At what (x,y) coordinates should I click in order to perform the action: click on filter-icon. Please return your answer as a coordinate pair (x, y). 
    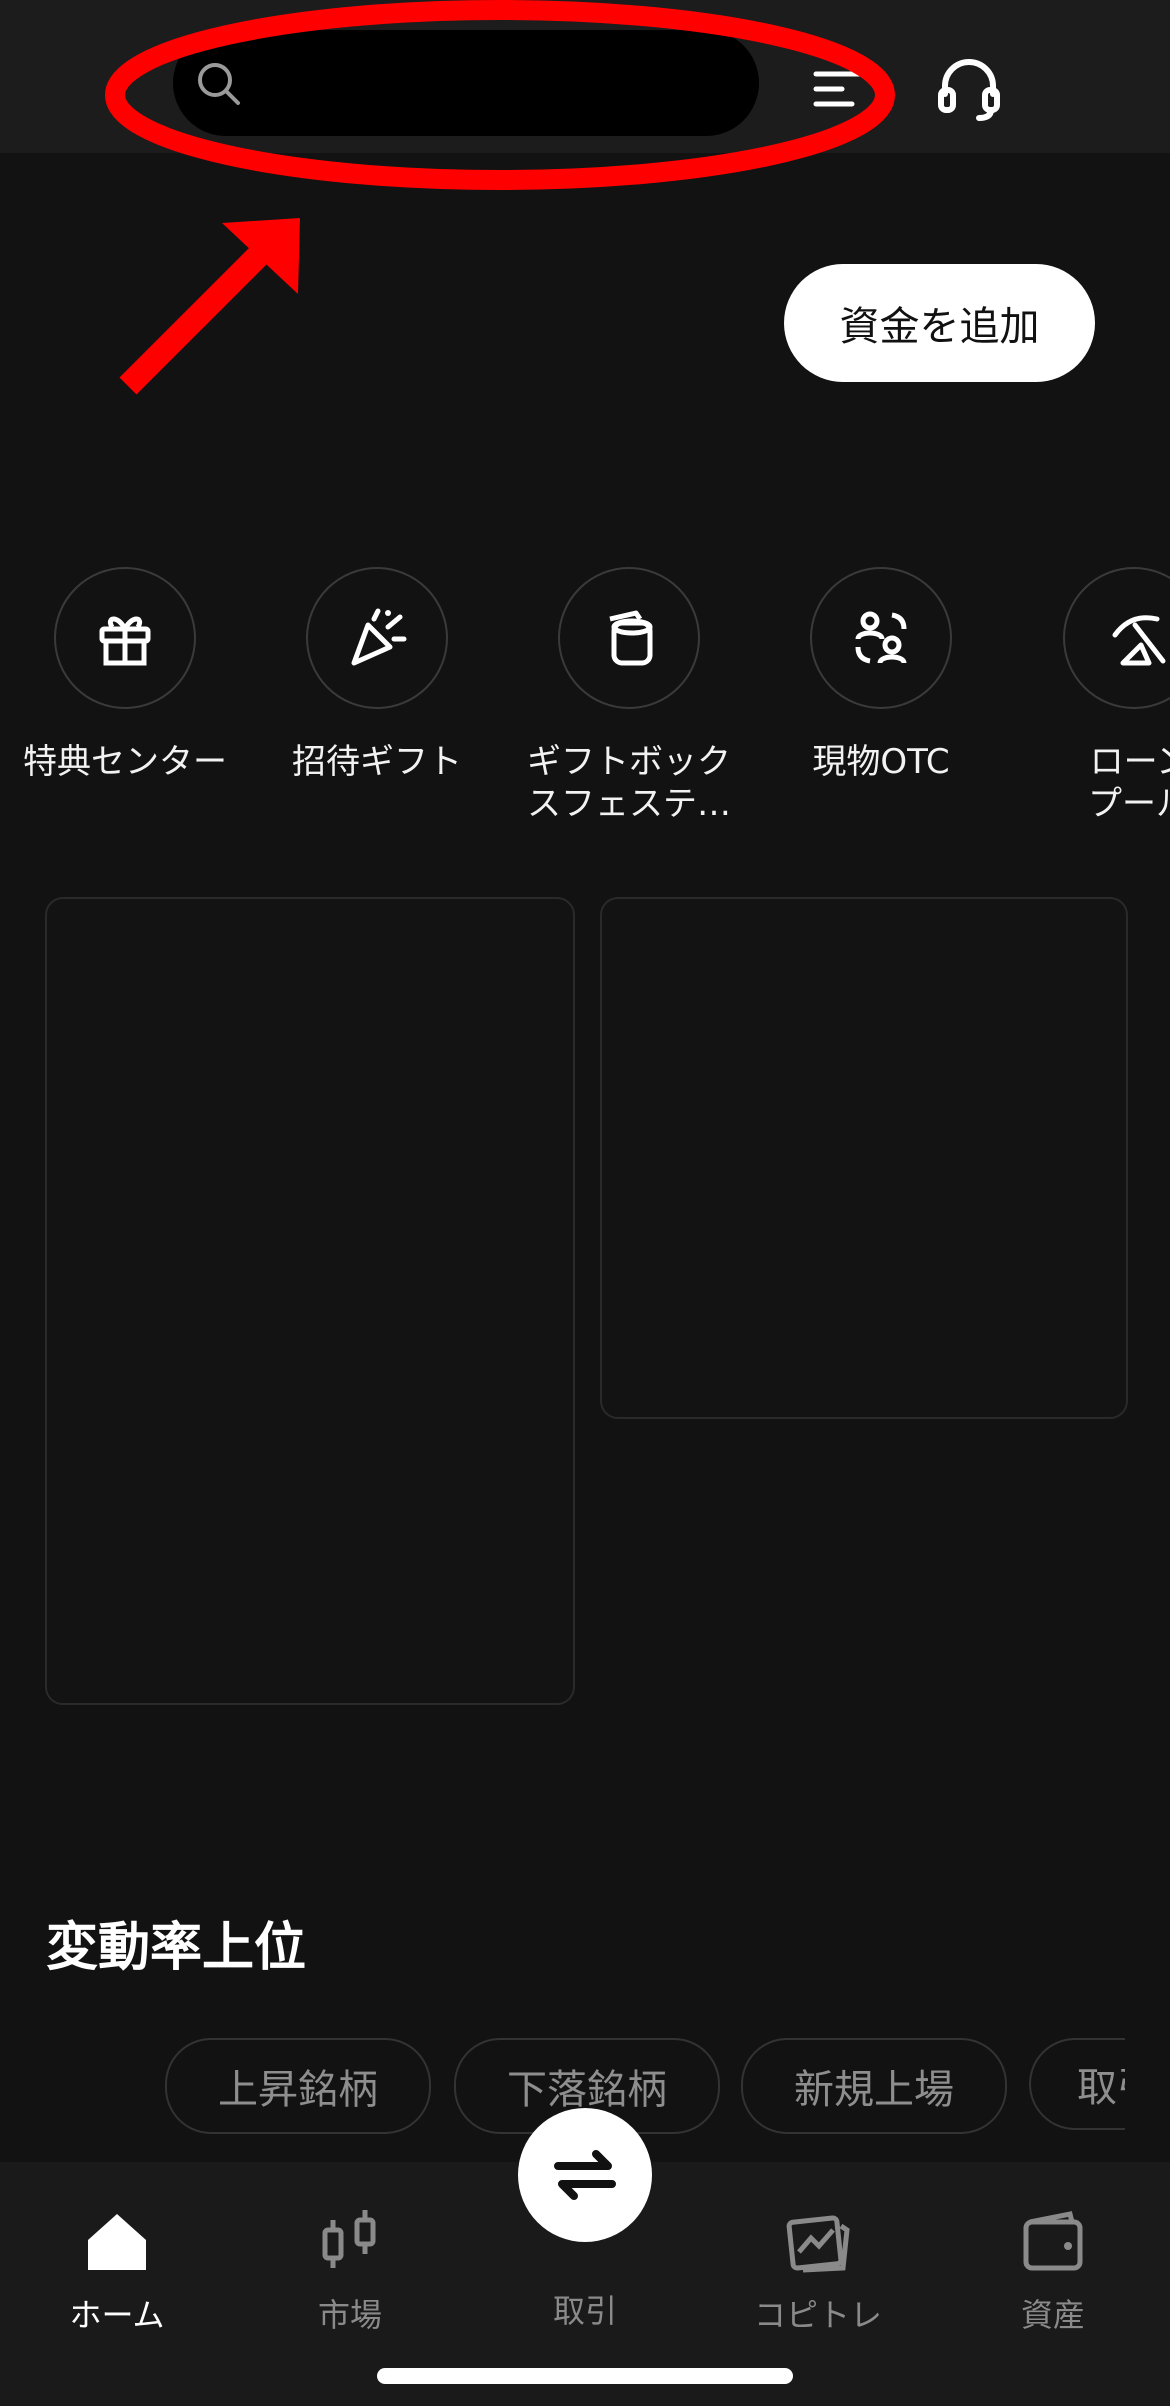
    Looking at the image, I should click on (841, 89).